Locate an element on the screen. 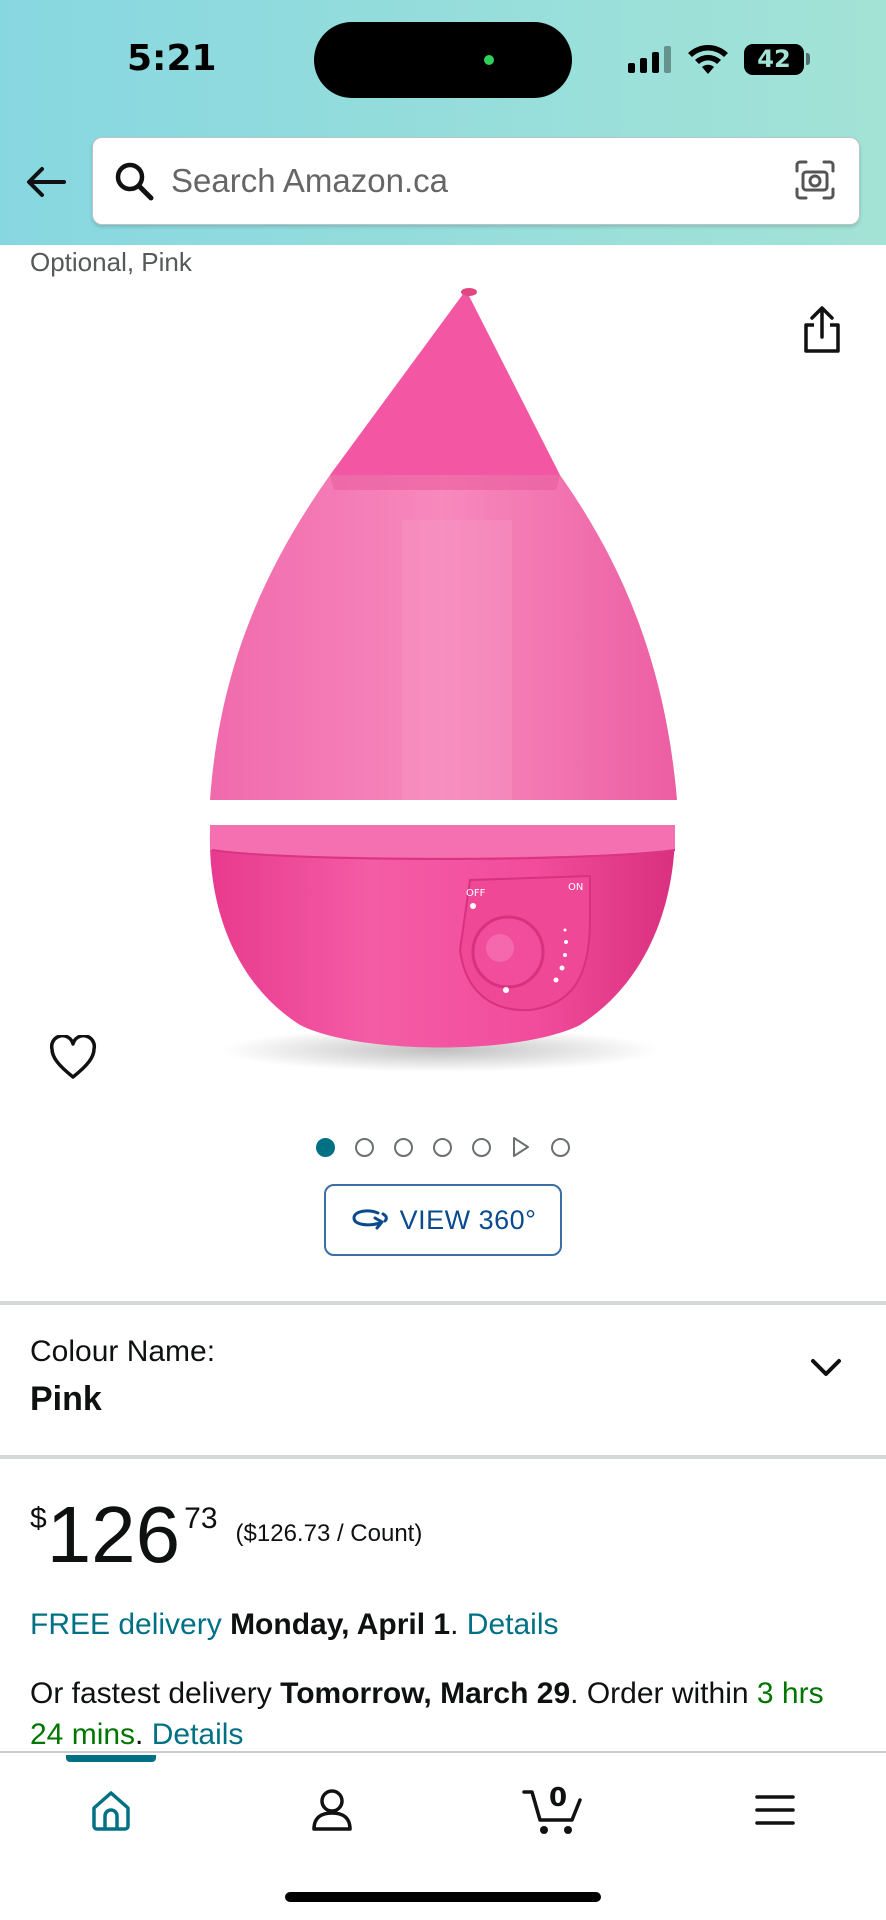  cart-count: 0 is located at coordinates (558, 1798).